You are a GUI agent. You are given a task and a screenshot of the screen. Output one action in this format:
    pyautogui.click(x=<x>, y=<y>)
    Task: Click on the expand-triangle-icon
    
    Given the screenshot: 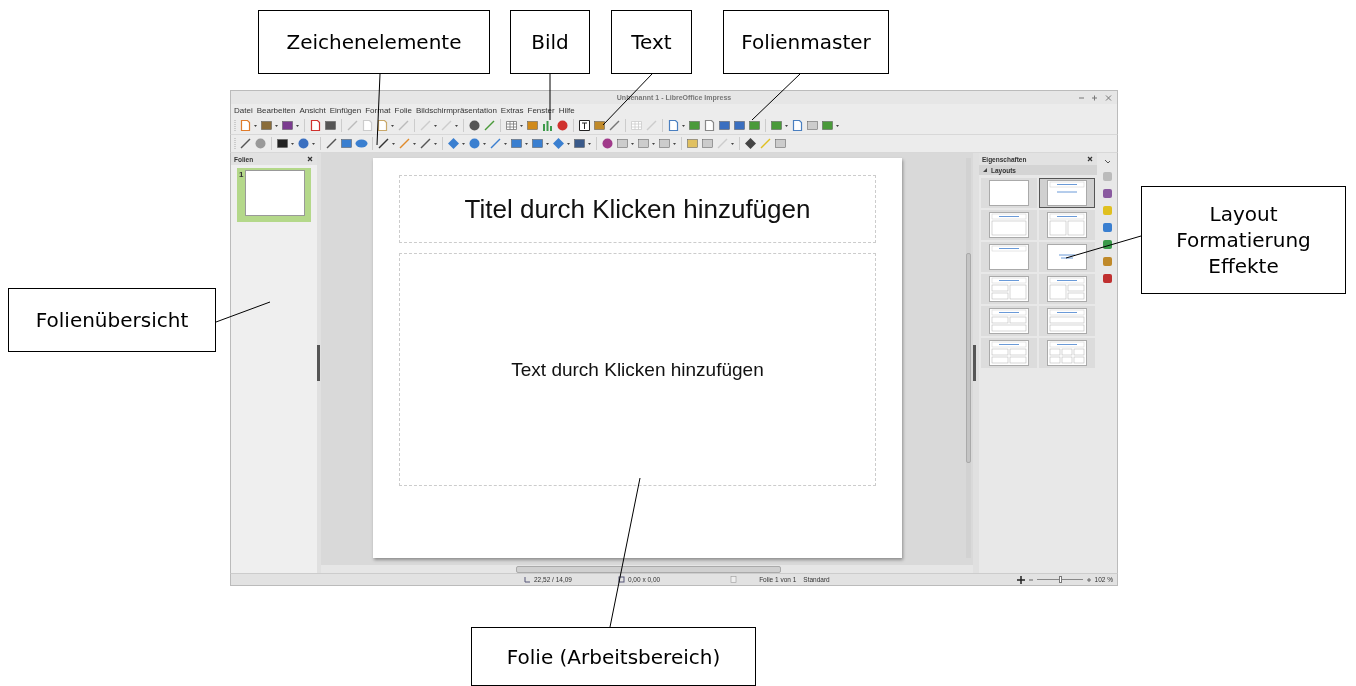 What is the action you would take?
    pyautogui.click(x=985, y=170)
    